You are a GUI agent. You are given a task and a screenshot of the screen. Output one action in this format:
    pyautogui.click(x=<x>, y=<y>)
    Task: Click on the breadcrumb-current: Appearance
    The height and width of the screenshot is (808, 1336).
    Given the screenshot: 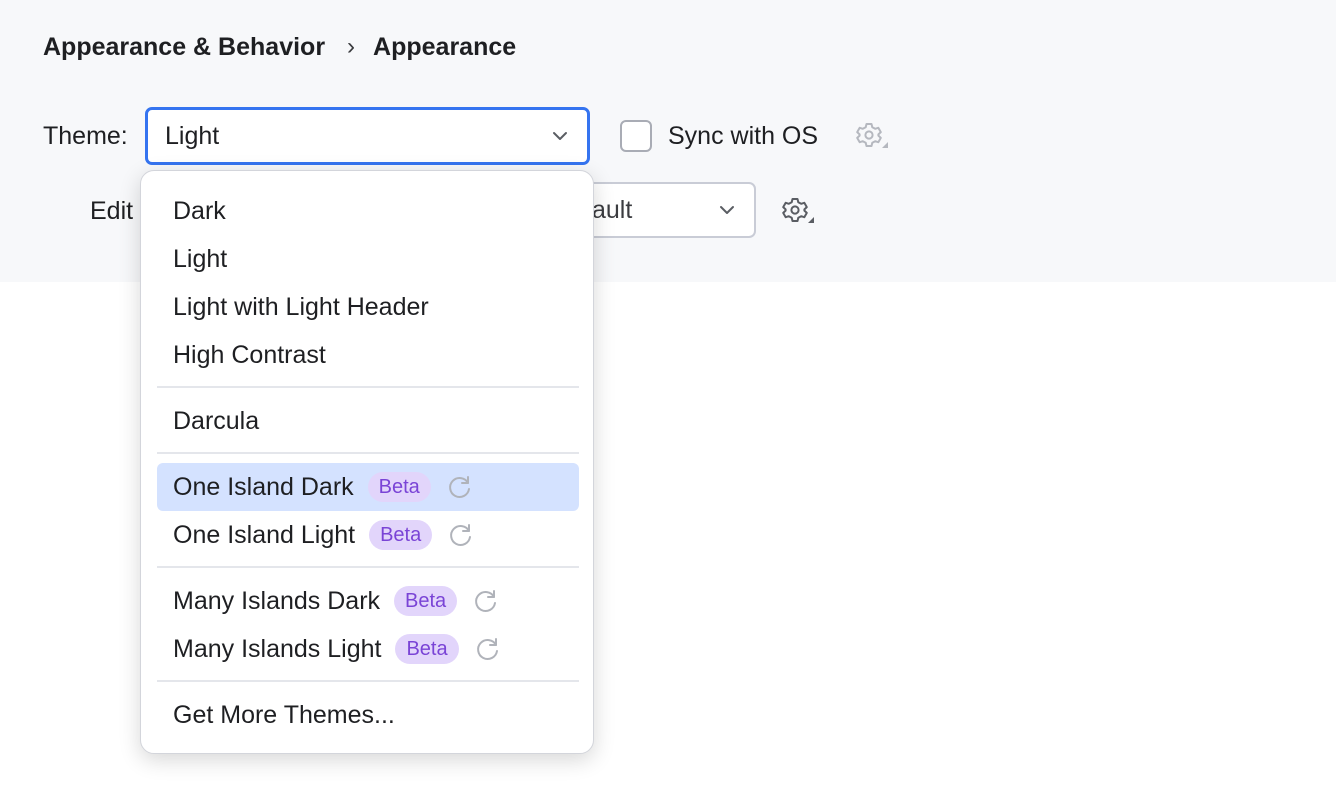 What is the action you would take?
    pyautogui.click(x=445, y=46)
    